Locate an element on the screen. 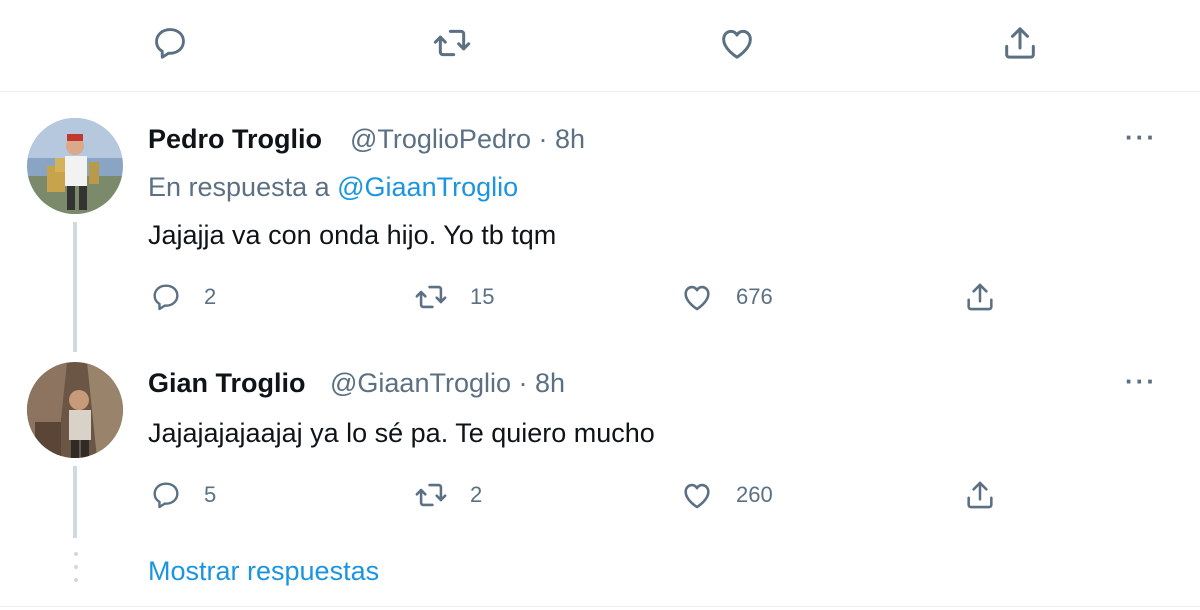 This screenshot has height=610, width=1200. reply-context: En respuesta a @GiaanTroglio is located at coordinates (333, 187).